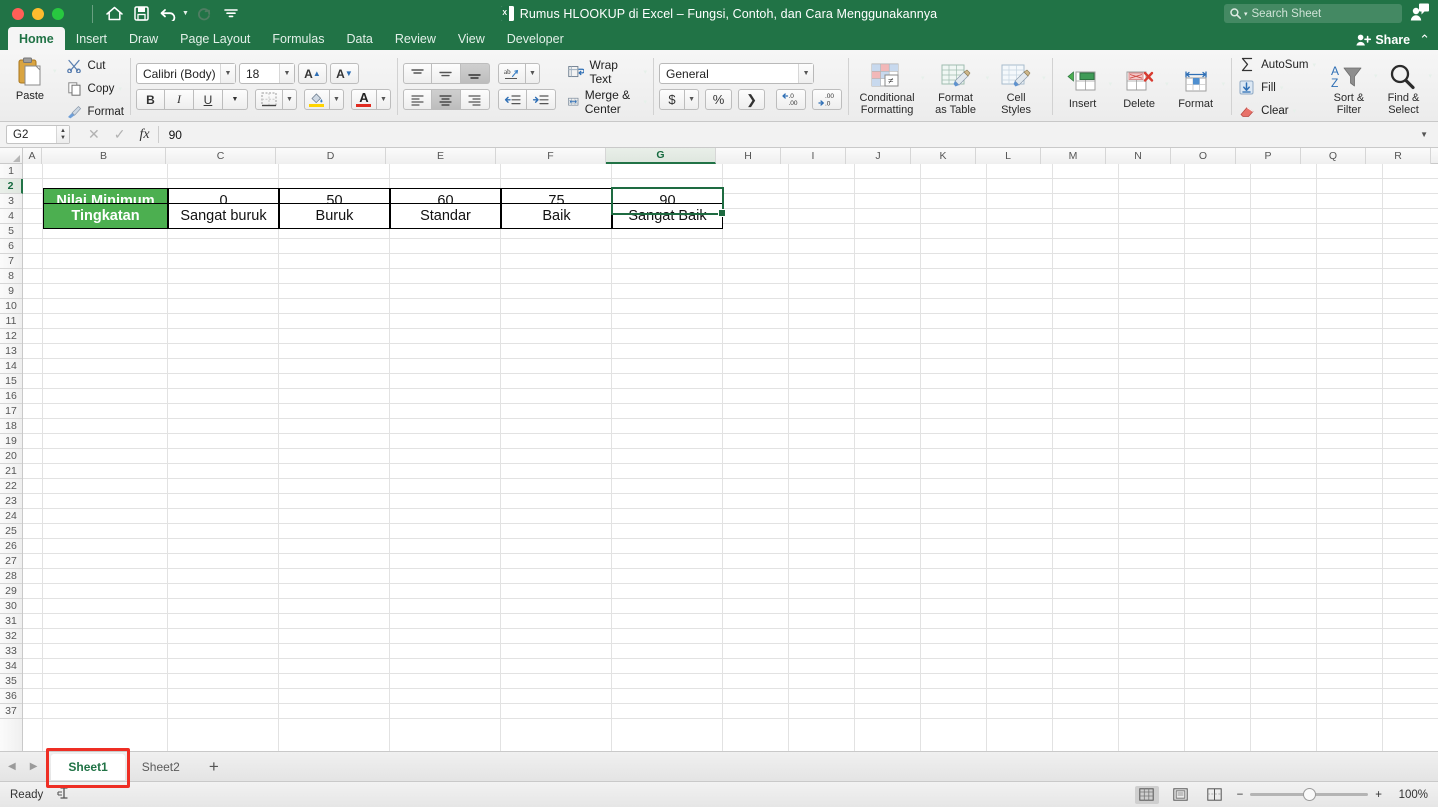  What do you see at coordinates (11, 546) in the screenshot?
I see `row-header-26: 26` at bounding box center [11, 546].